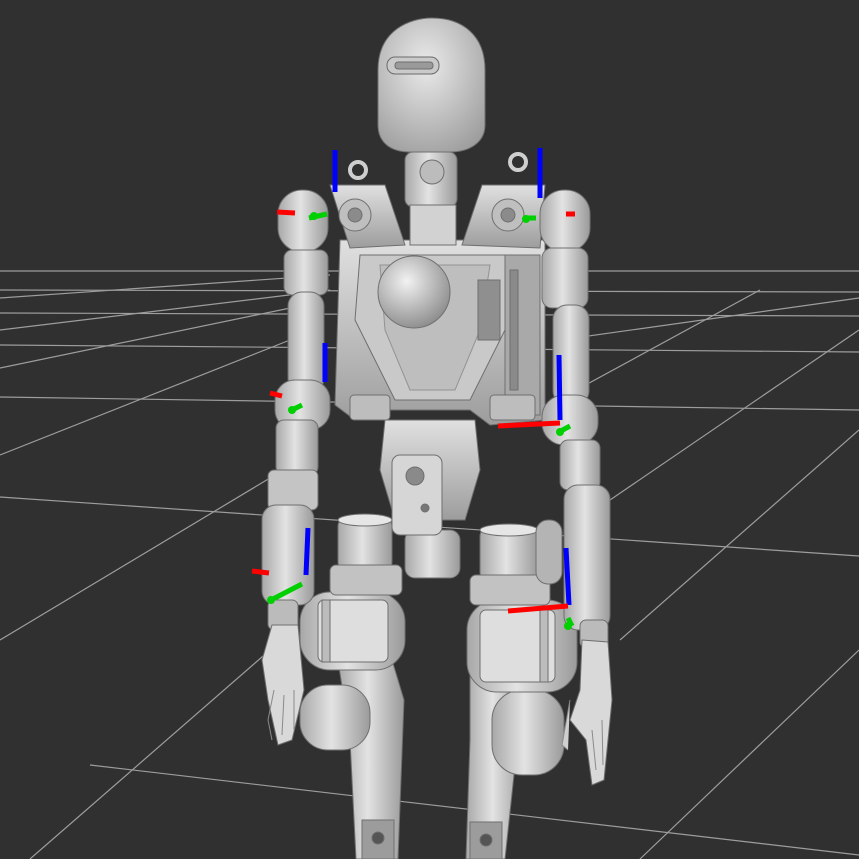  Describe the element at coordinates (516, 562) in the screenshot. I see `right-hip-motor` at that location.